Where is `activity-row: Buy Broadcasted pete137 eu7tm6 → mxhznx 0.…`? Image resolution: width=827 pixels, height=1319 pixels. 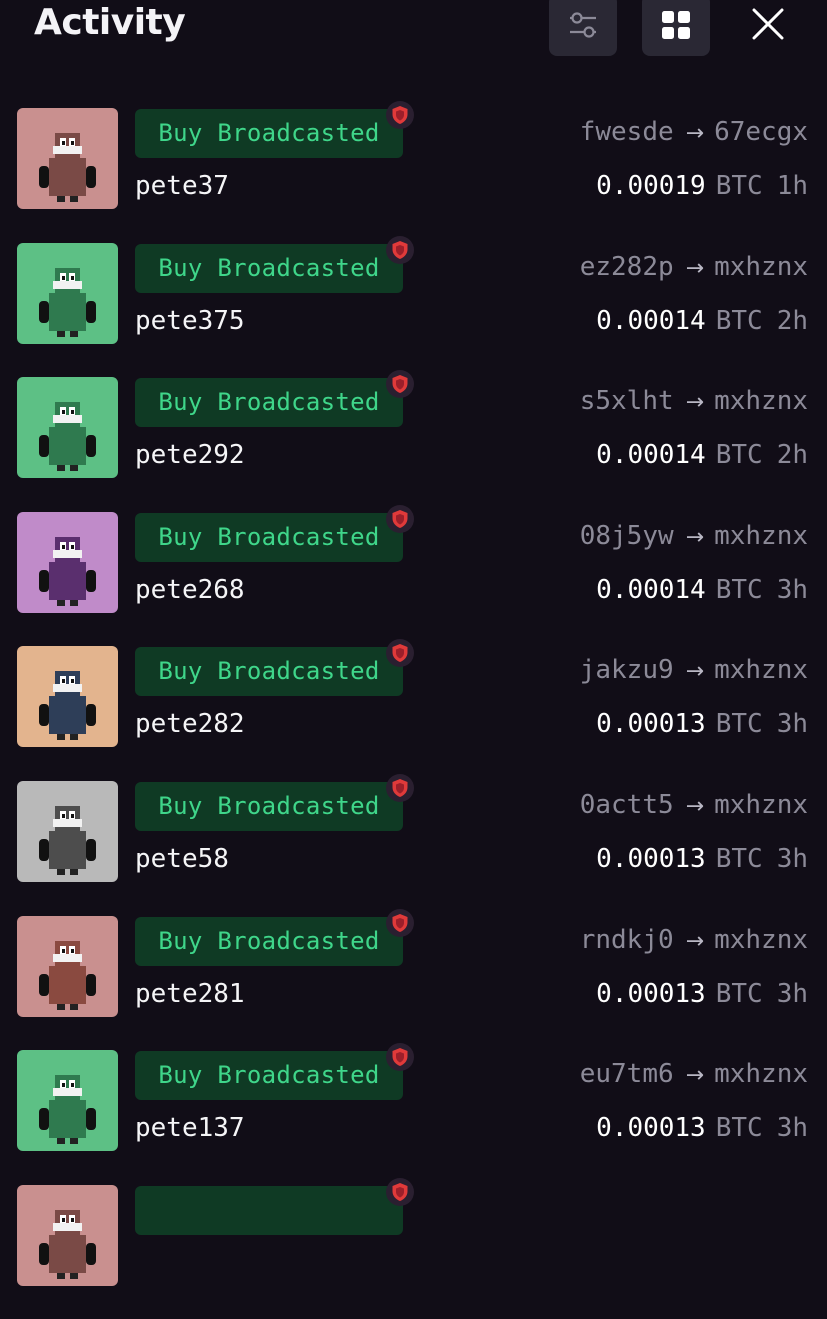
activity-row: Buy Broadcasted pete137 eu7tm6 → mxhznx 0.… is located at coordinates (413, 1114).